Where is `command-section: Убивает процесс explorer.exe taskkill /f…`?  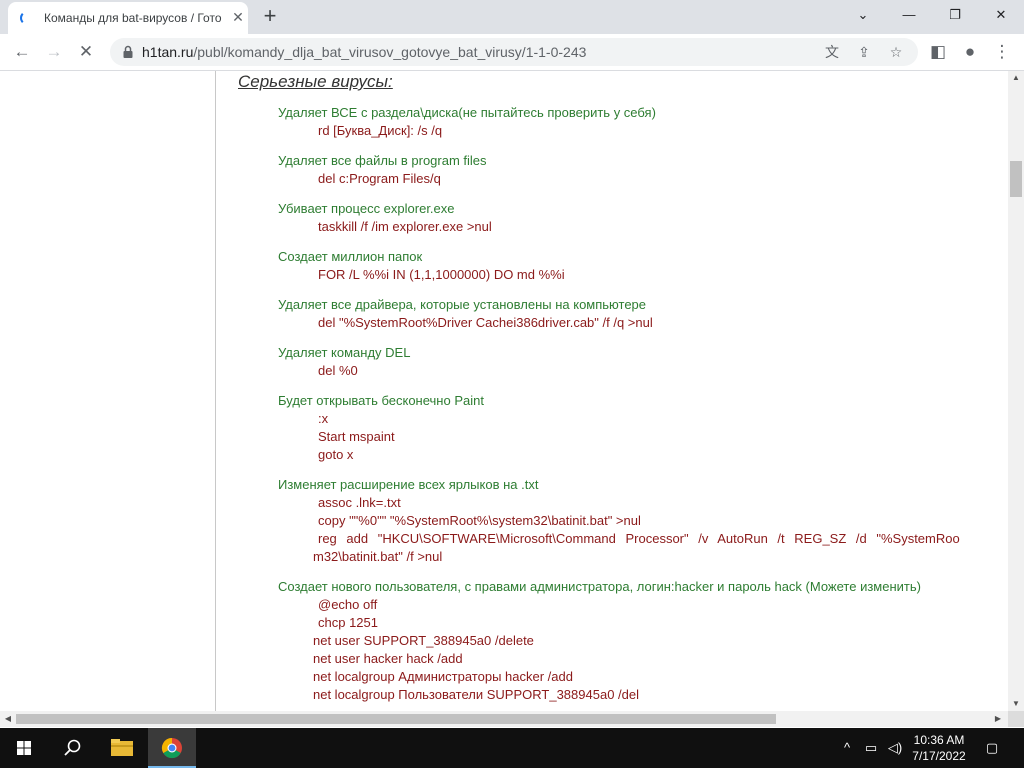
command-section: Убивает процесс explorer.exe taskkill /f… is located at coordinates (643, 218).